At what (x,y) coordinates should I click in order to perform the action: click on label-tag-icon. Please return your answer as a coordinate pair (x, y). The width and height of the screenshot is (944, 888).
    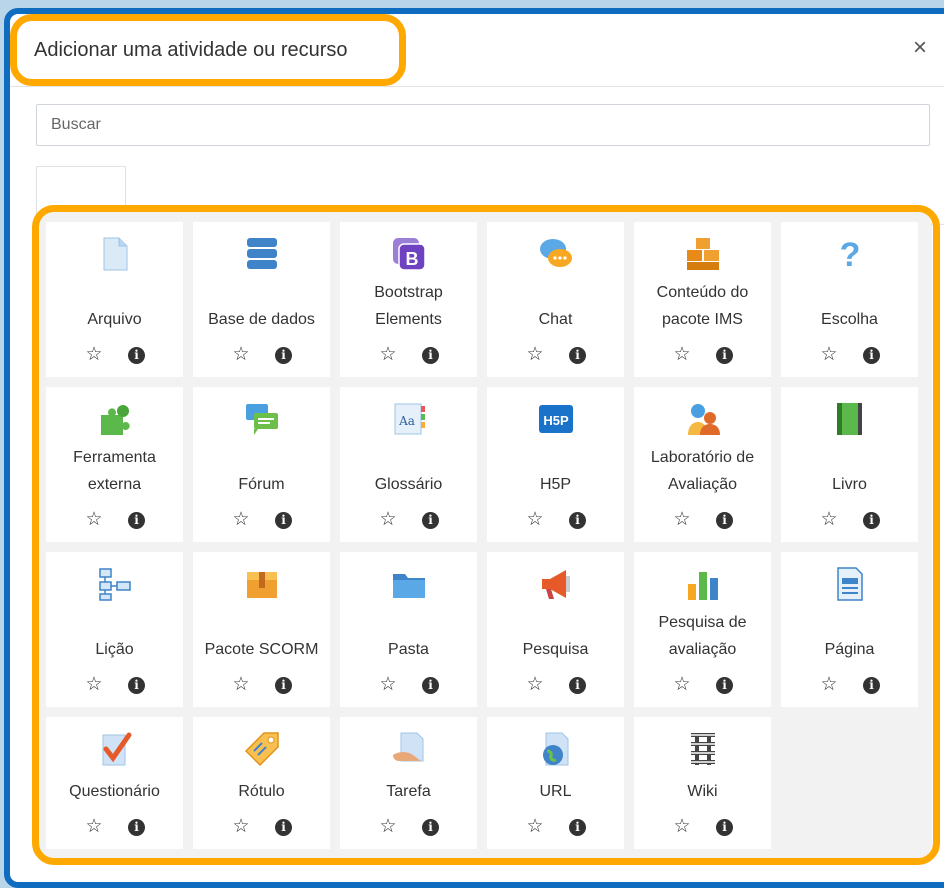
    Looking at the image, I should click on (262, 749).